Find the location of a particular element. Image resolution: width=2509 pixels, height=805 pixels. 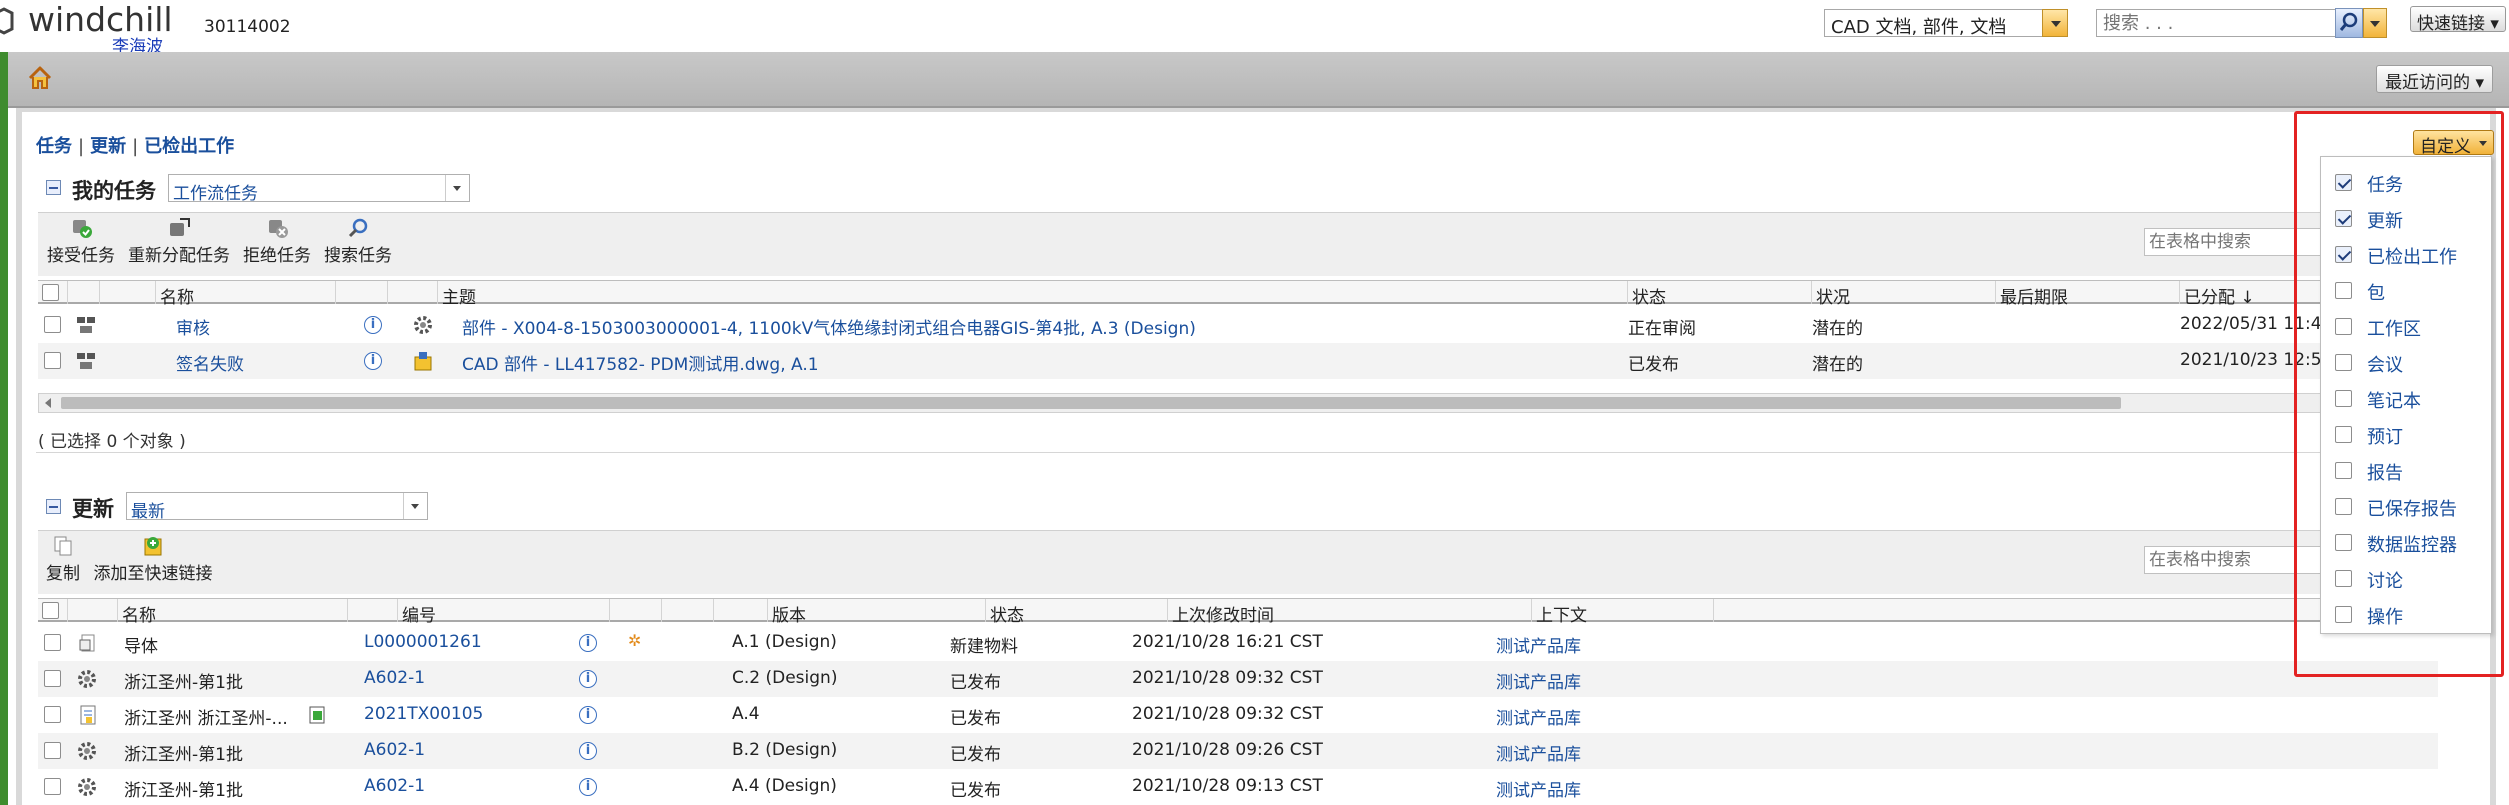

section-tabs: 任务 | 更新 | 已检出工作 is located at coordinates (135, 145).